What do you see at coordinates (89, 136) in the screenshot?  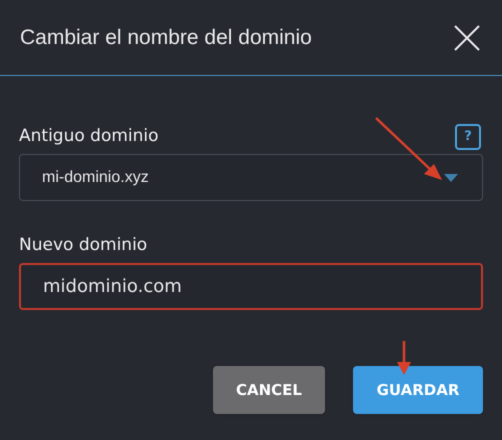 I see `field-label: Antiguo dominio` at bounding box center [89, 136].